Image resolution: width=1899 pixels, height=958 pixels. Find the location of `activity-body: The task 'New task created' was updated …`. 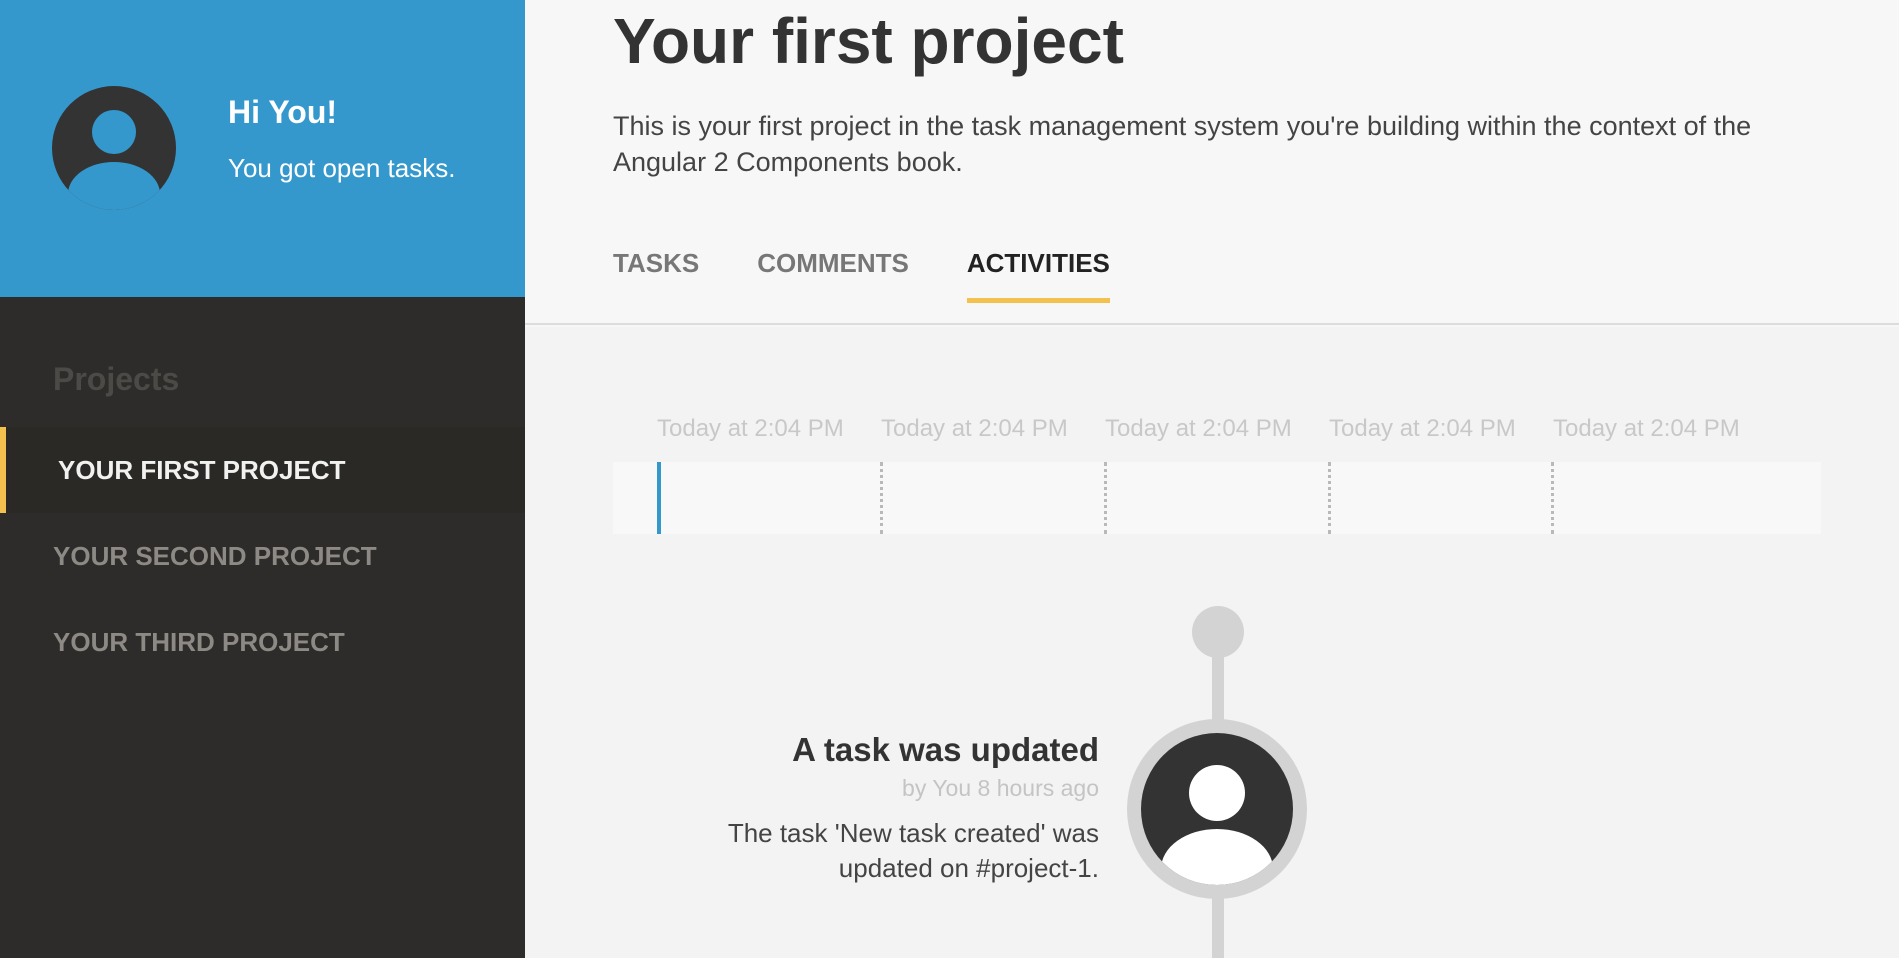

activity-body: The task 'New task created' was updated … is located at coordinates (913, 850).